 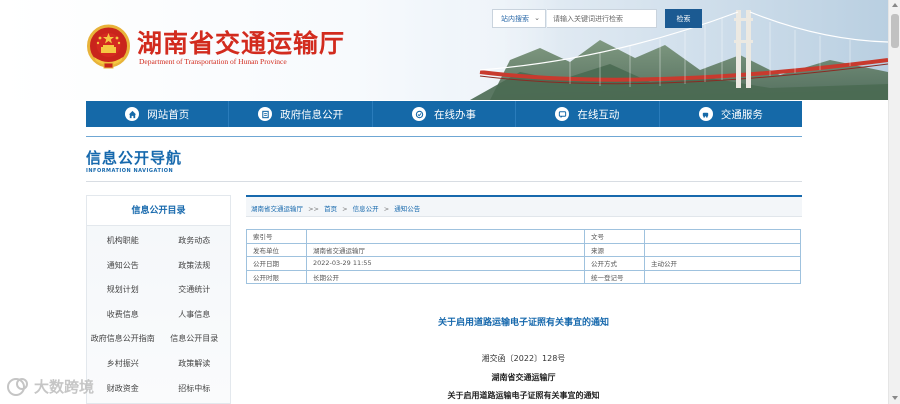 I want to click on info-key: 文号, so click(x=614, y=236).